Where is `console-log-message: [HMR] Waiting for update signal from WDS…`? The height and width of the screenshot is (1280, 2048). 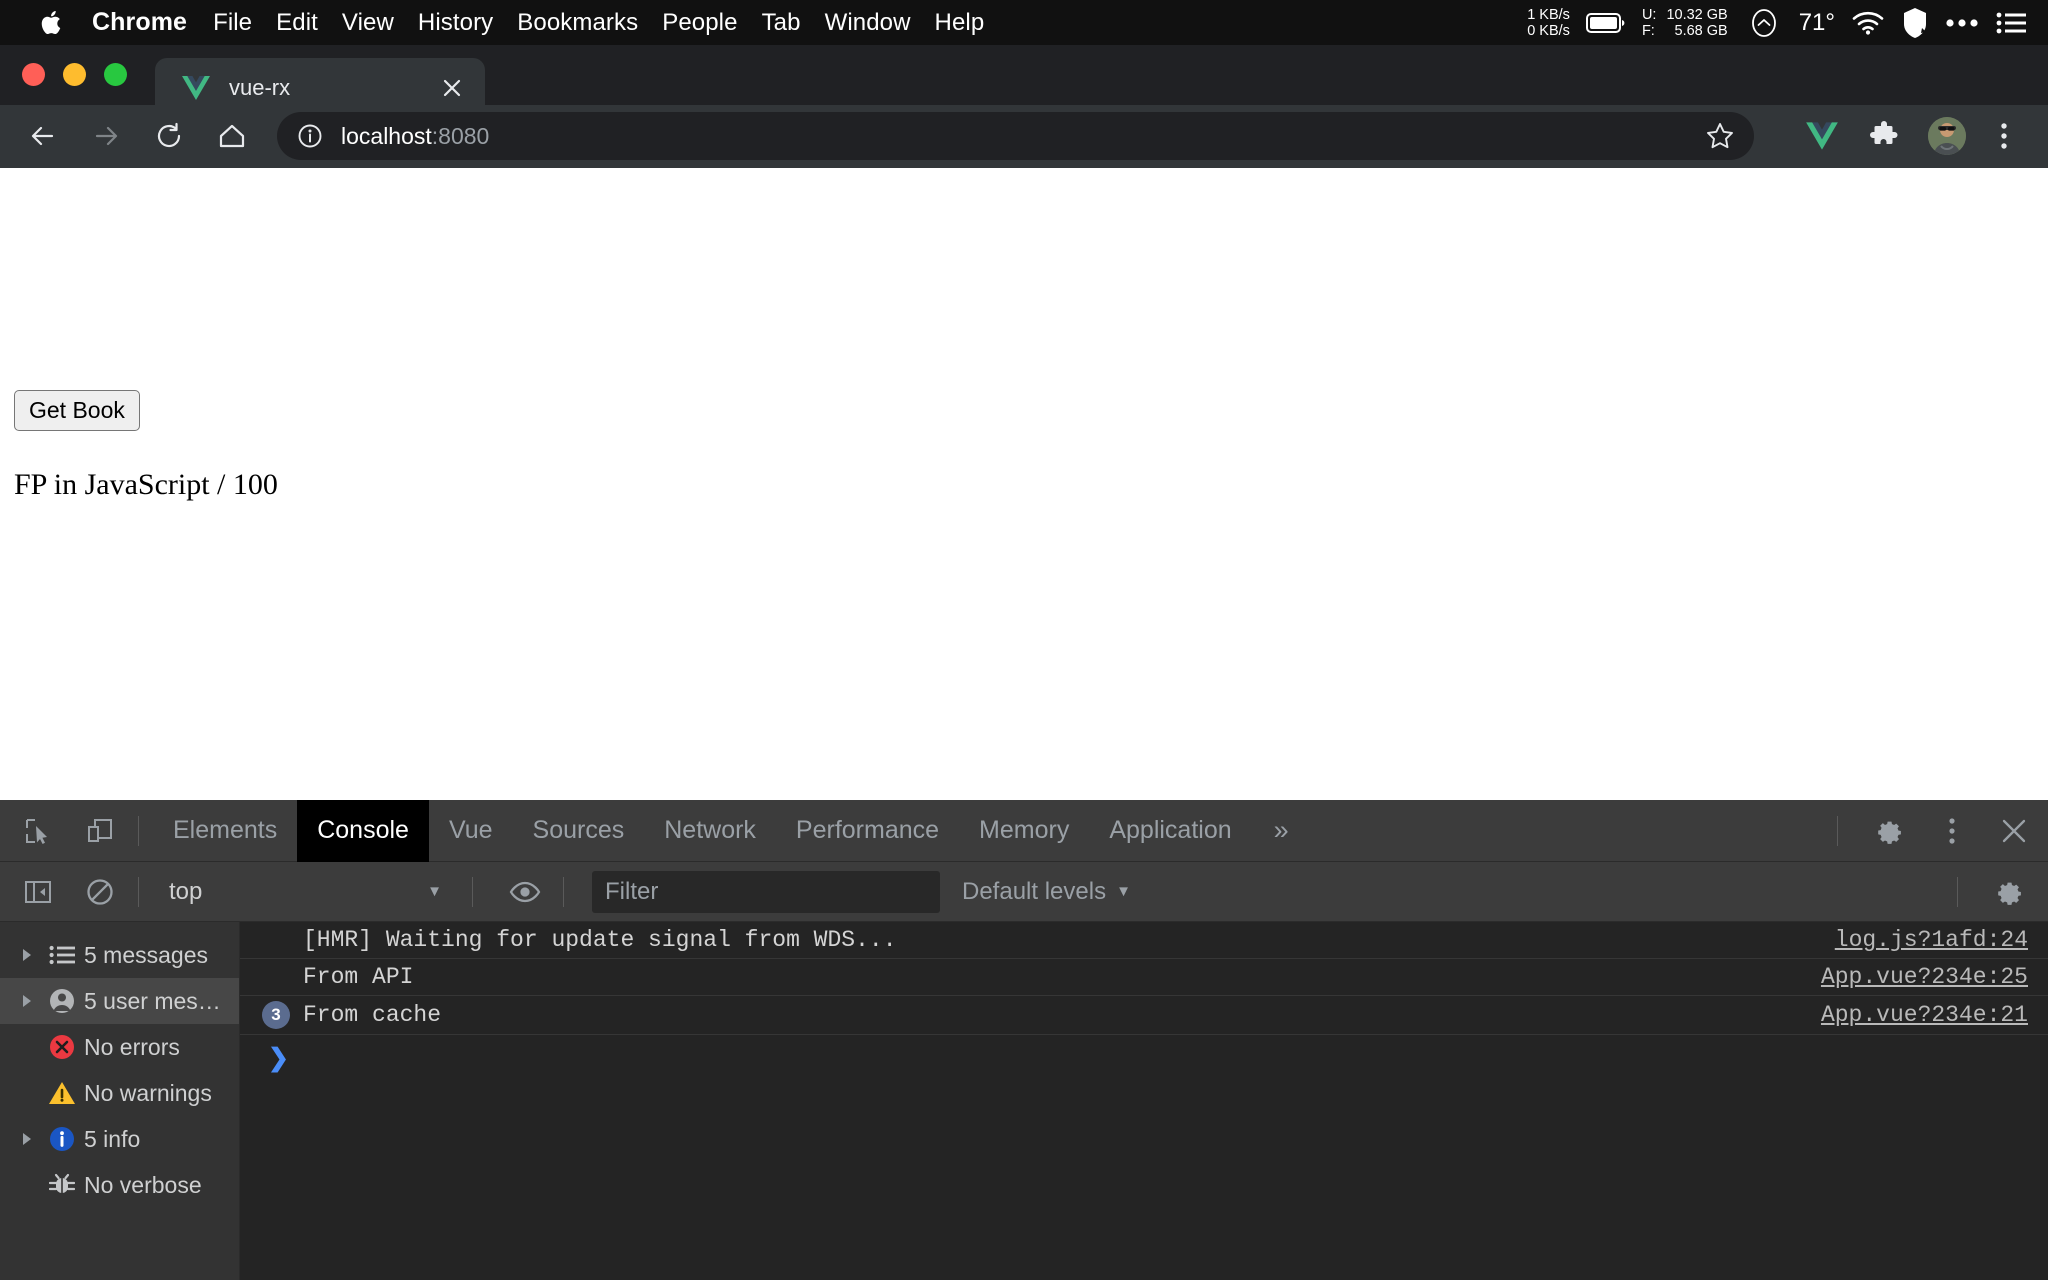
console-log-message: [HMR] Waiting for update signal from WDS… is located at coordinates (600, 940).